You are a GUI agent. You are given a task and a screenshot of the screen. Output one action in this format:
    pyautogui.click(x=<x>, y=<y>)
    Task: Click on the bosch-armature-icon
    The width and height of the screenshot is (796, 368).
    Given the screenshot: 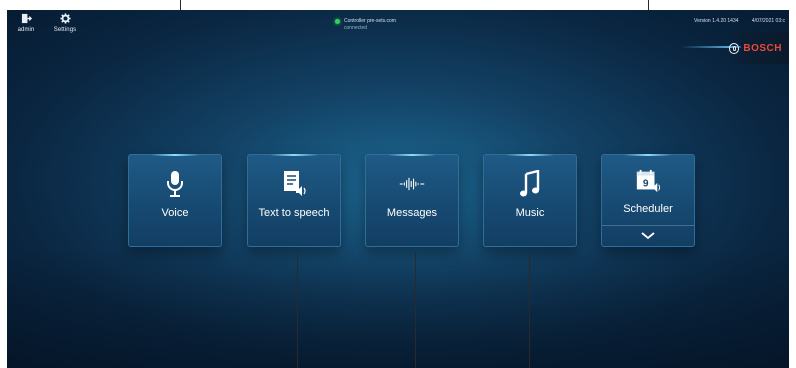 What is the action you would take?
    pyautogui.click(x=734, y=48)
    